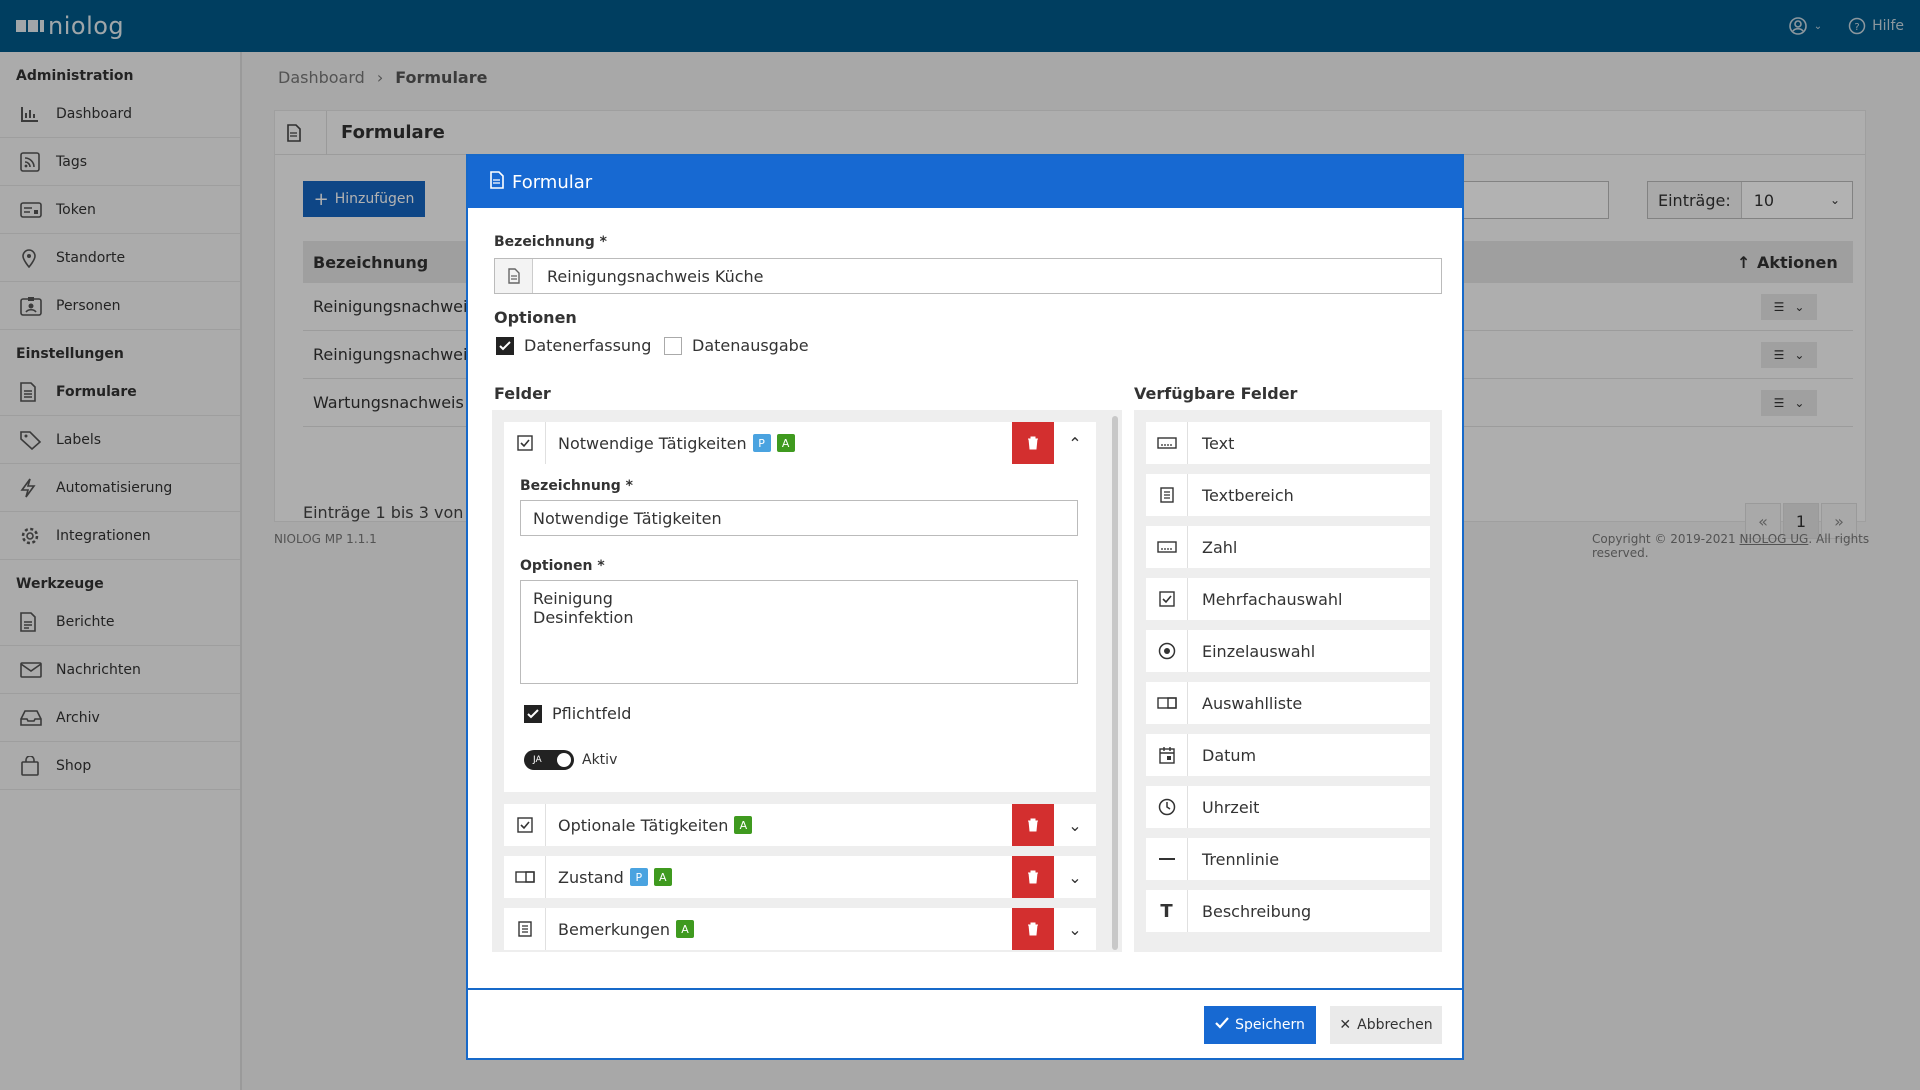  What do you see at coordinates (1395, 1025) in the screenshot?
I see `cancel-button-label: Abbrechen` at bounding box center [1395, 1025].